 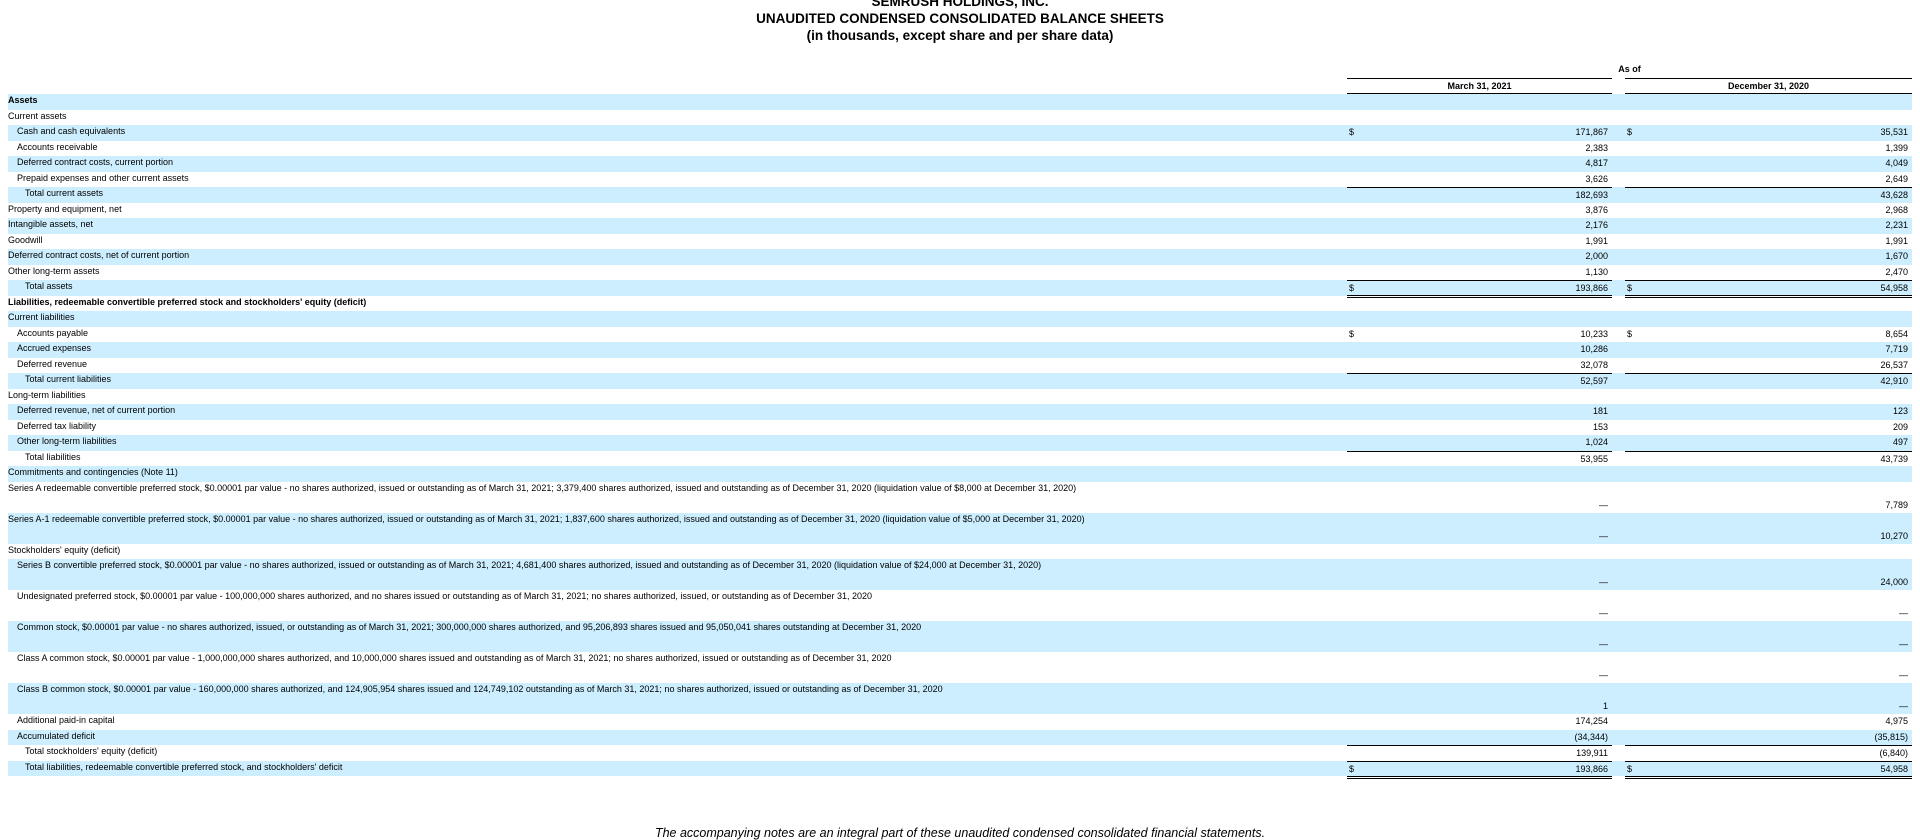 What do you see at coordinates (1479, 721) in the screenshot?
I see `value-march-2021: 174,254` at bounding box center [1479, 721].